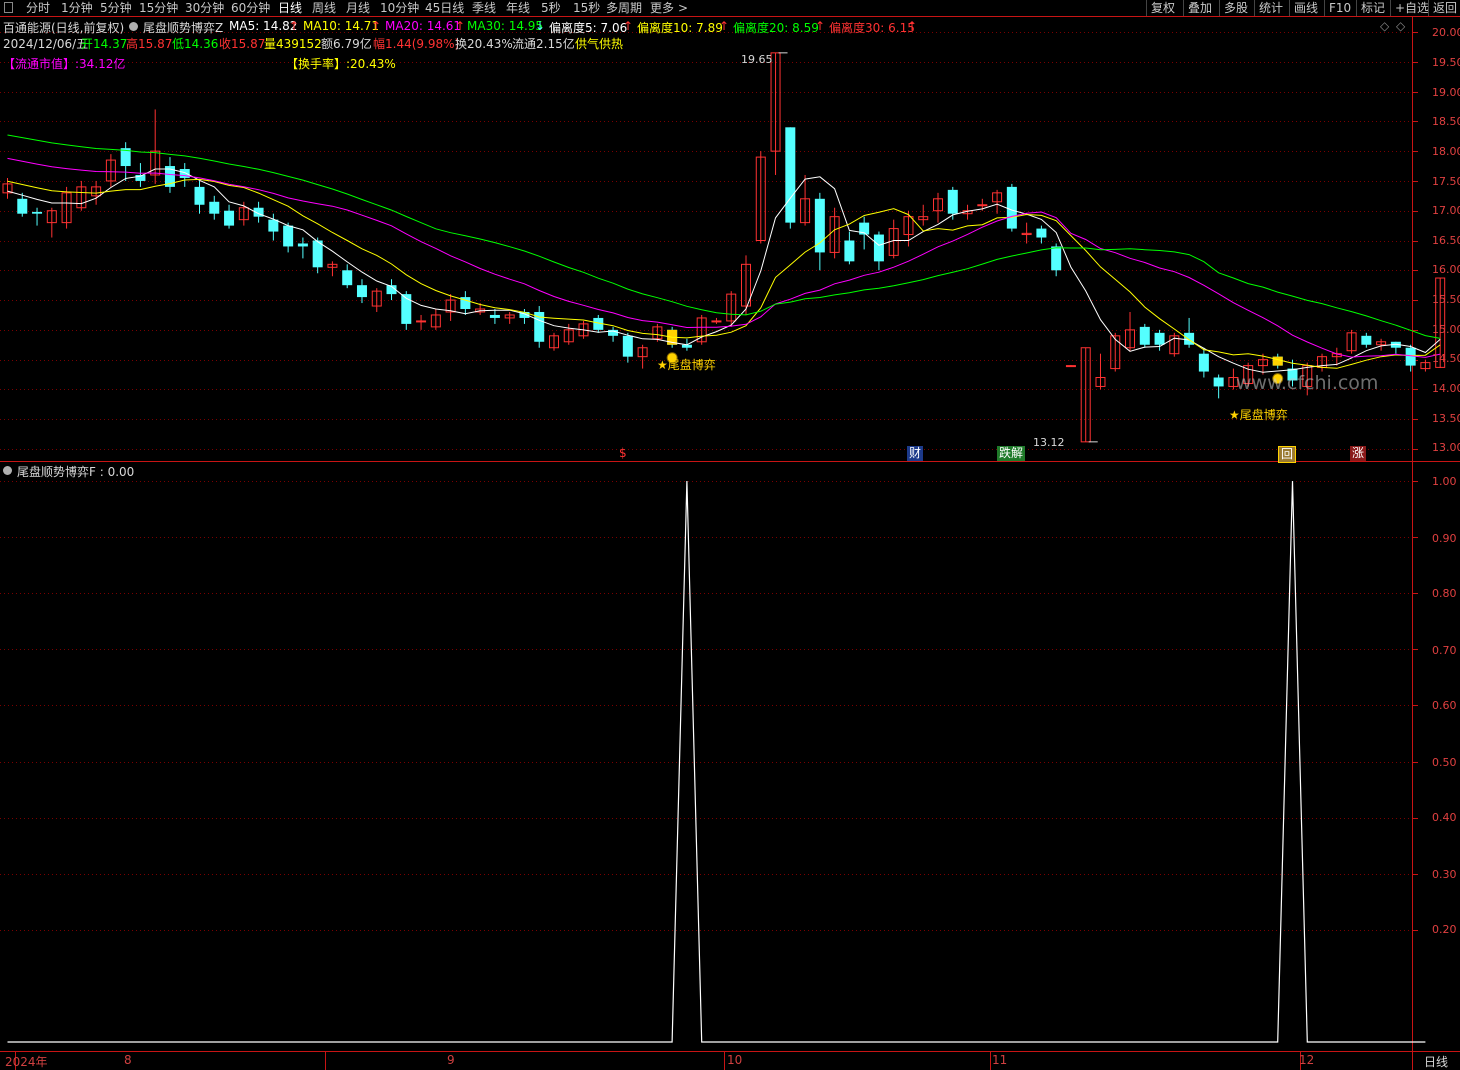 The image size is (1460, 1070). Describe the element at coordinates (1446, 32) in the screenshot. I see `y-tick: 20.00` at that location.